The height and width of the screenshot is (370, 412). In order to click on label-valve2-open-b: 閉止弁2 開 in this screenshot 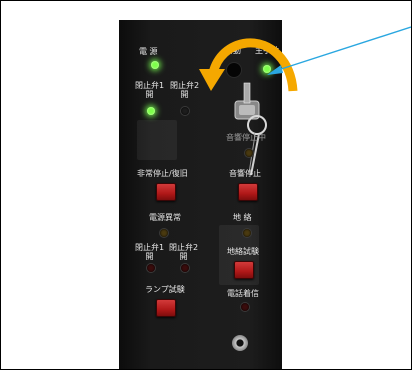, I will do `click(184, 252)`.